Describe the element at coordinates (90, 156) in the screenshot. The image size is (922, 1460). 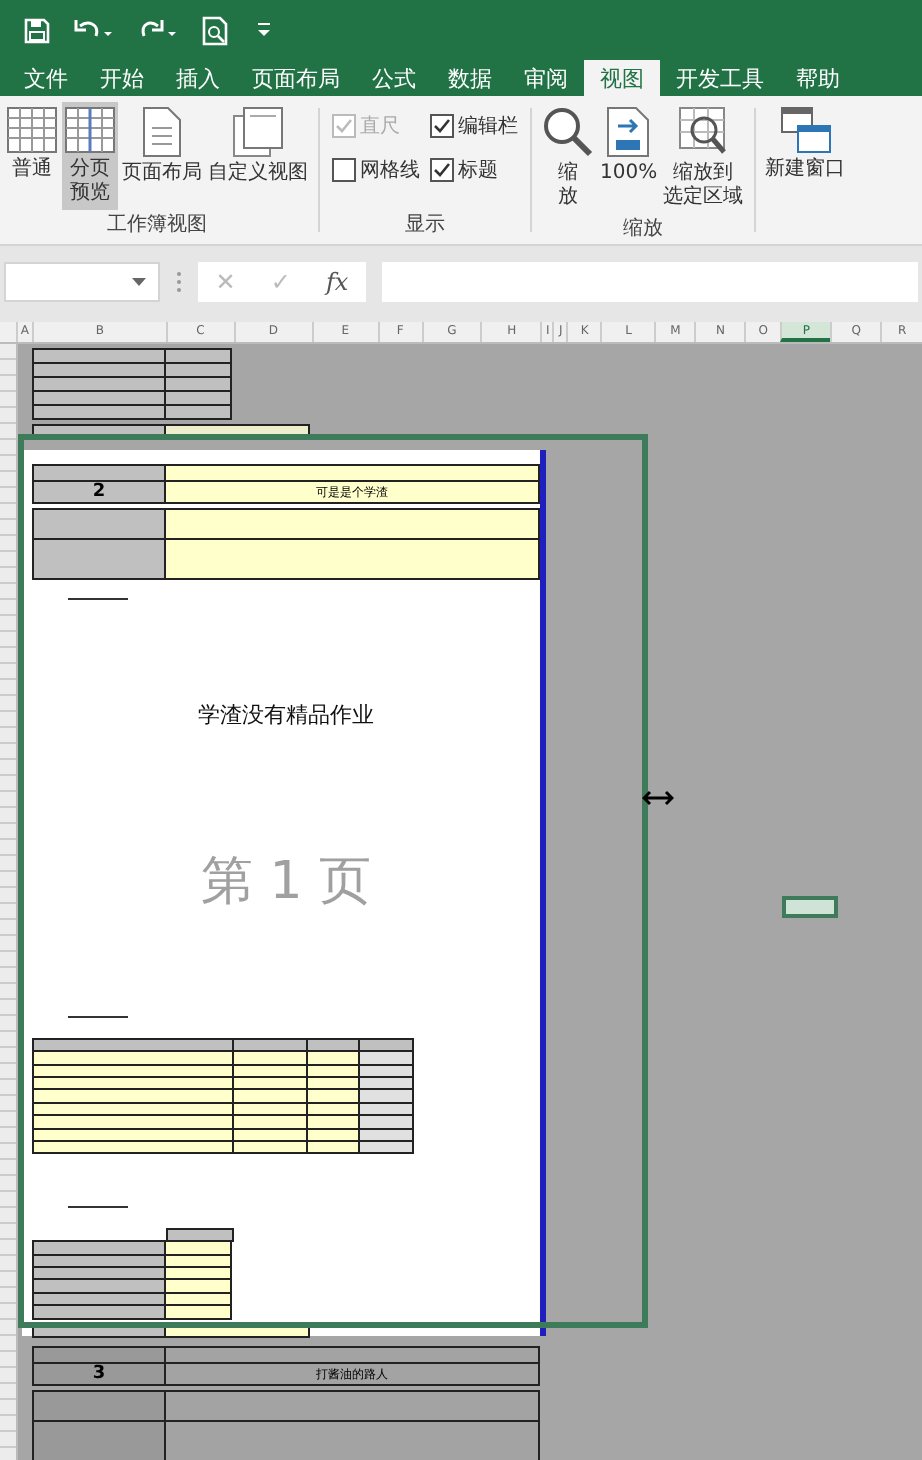
I see `view-button: 分页 预览` at that location.